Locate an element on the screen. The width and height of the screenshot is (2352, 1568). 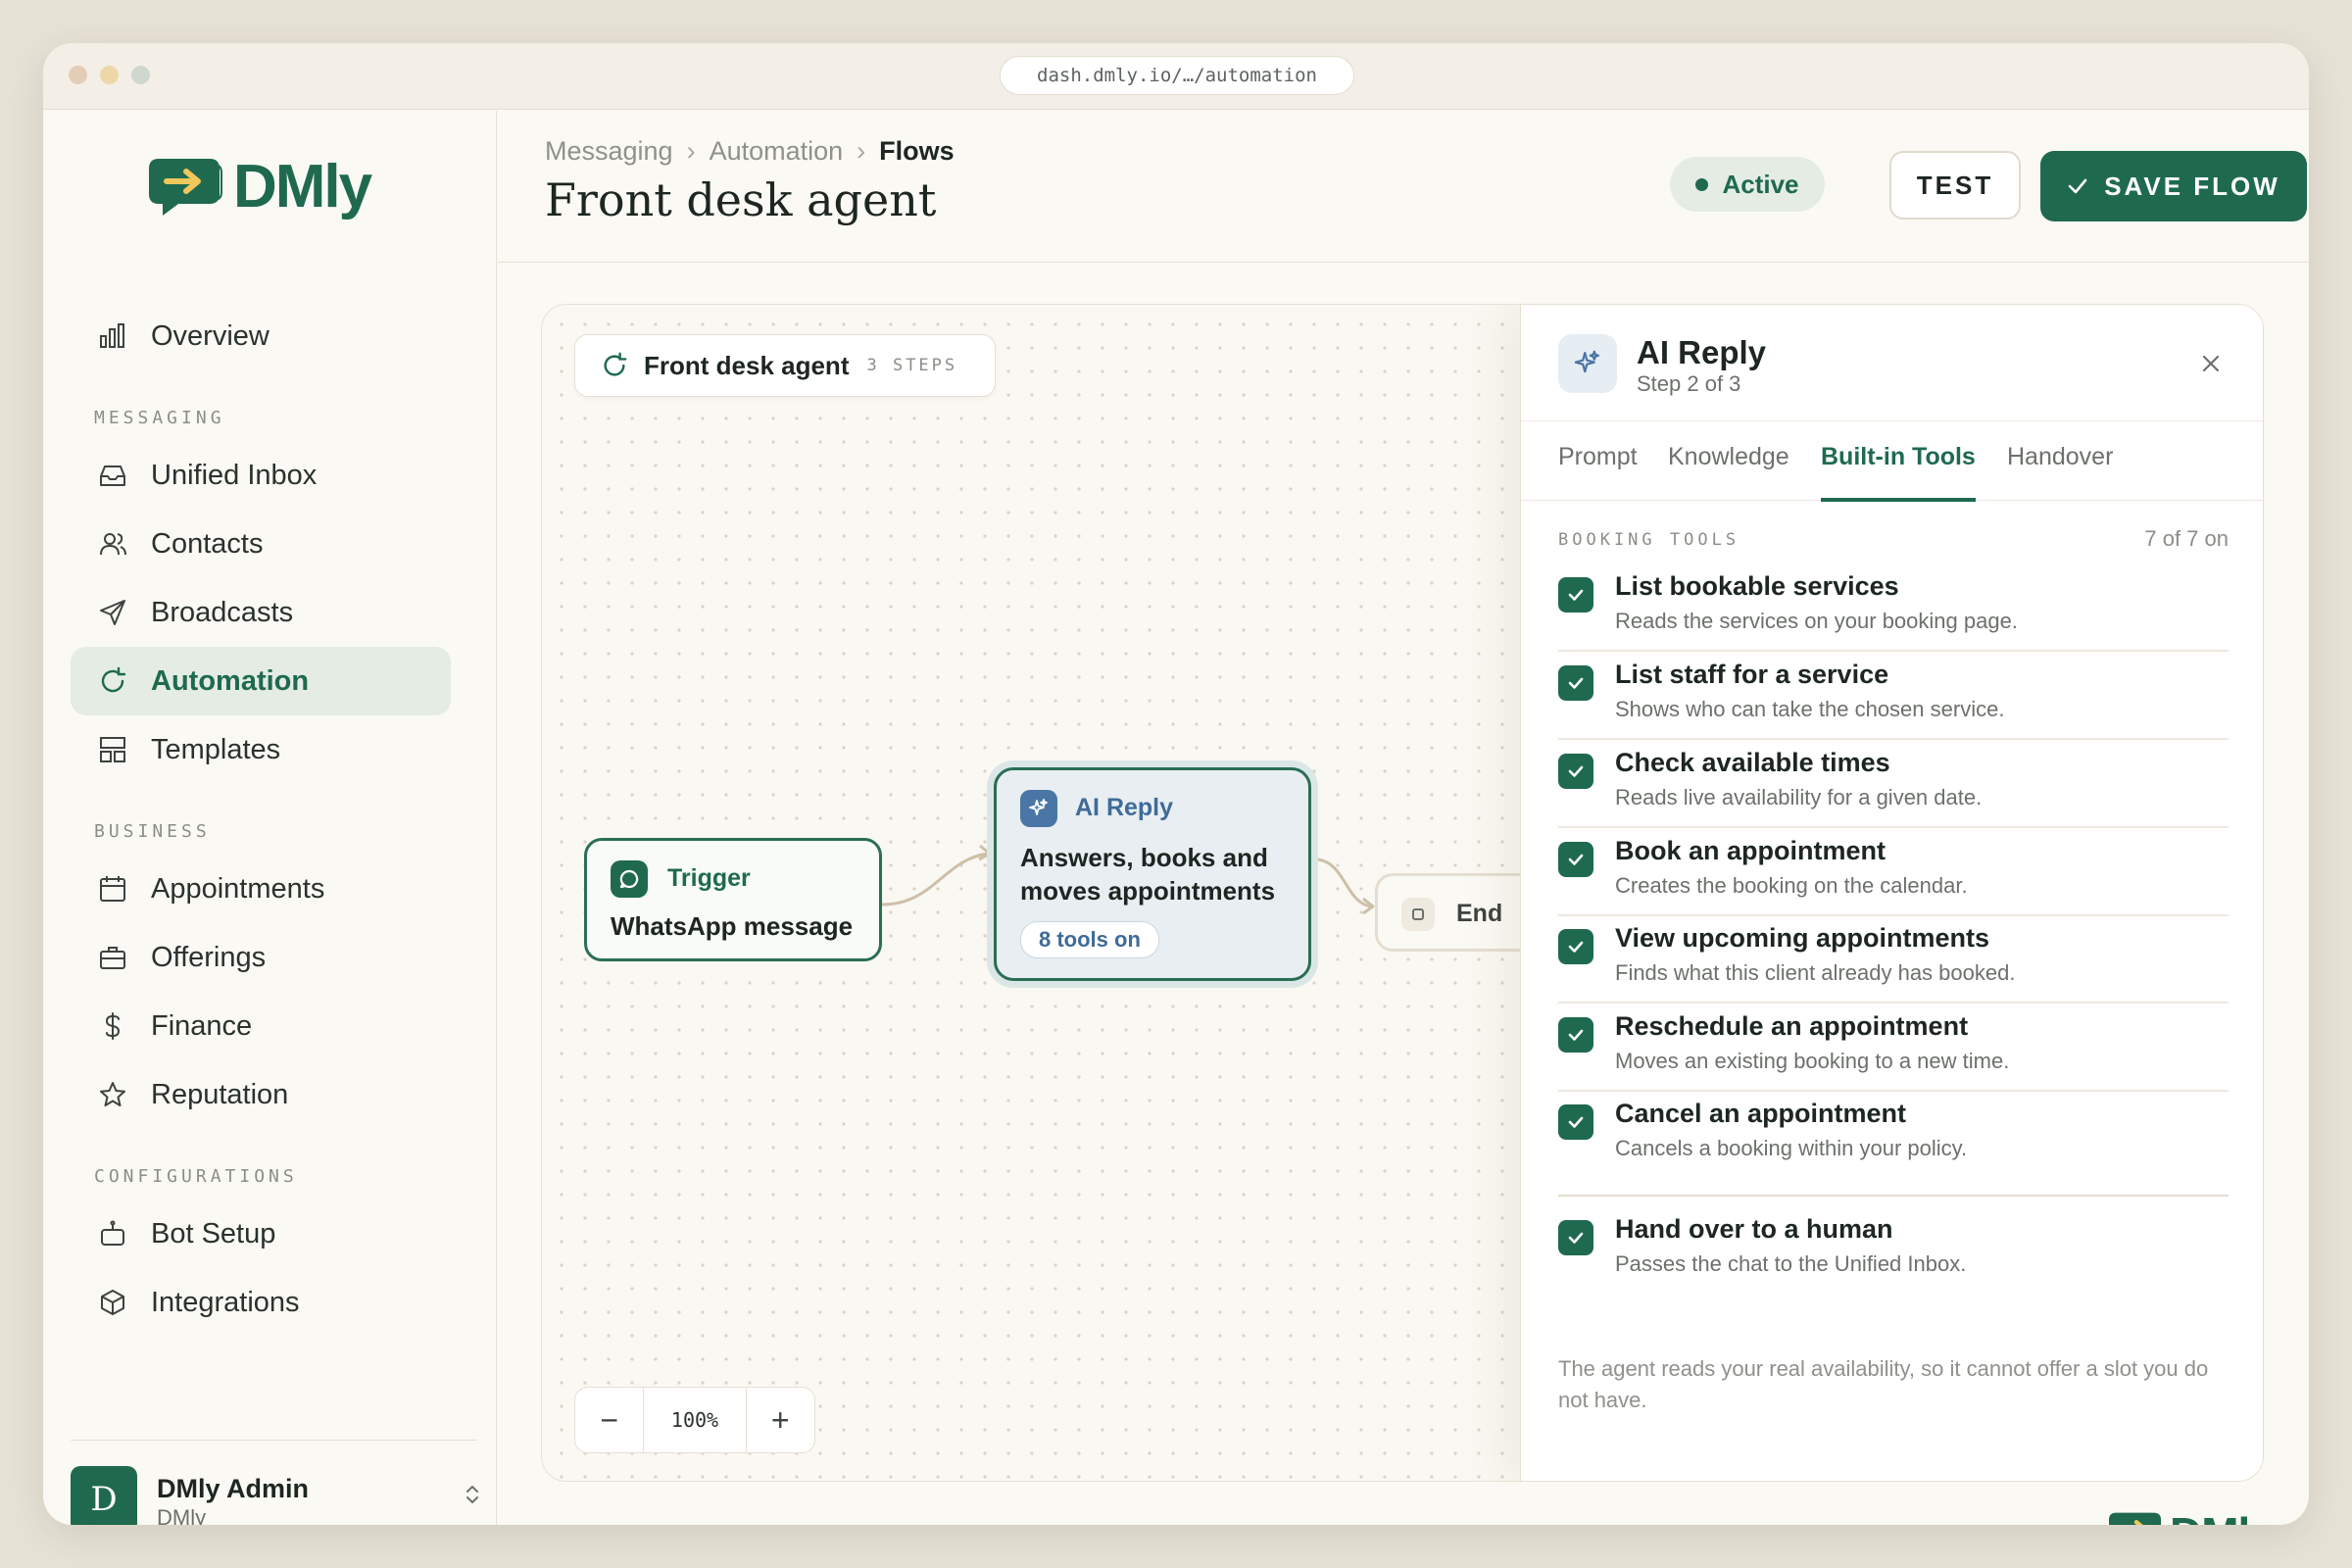
sidebar-item-label: Overview is located at coordinates (210, 335).